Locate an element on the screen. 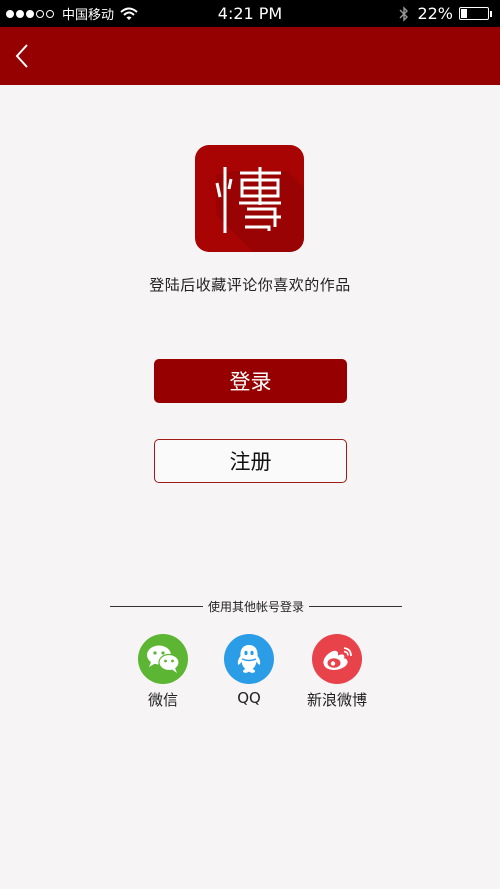 The image size is (500, 889). bluetooth-icon is located at coordinates (404, 13).